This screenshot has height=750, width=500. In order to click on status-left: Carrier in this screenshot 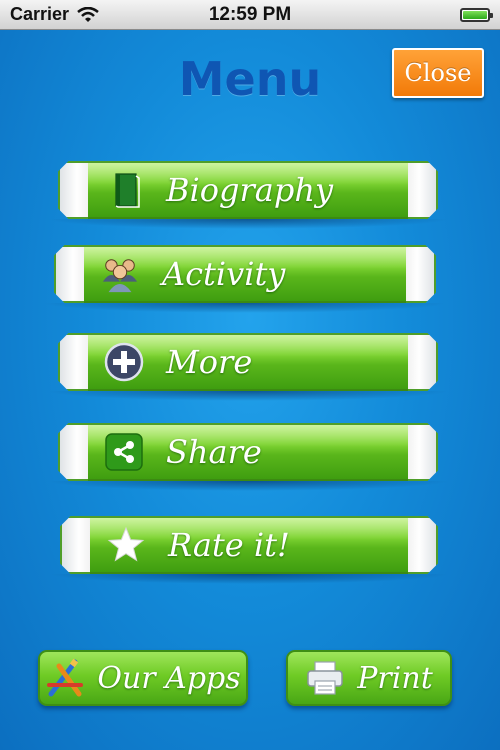, I will do `click(95, 14)`.